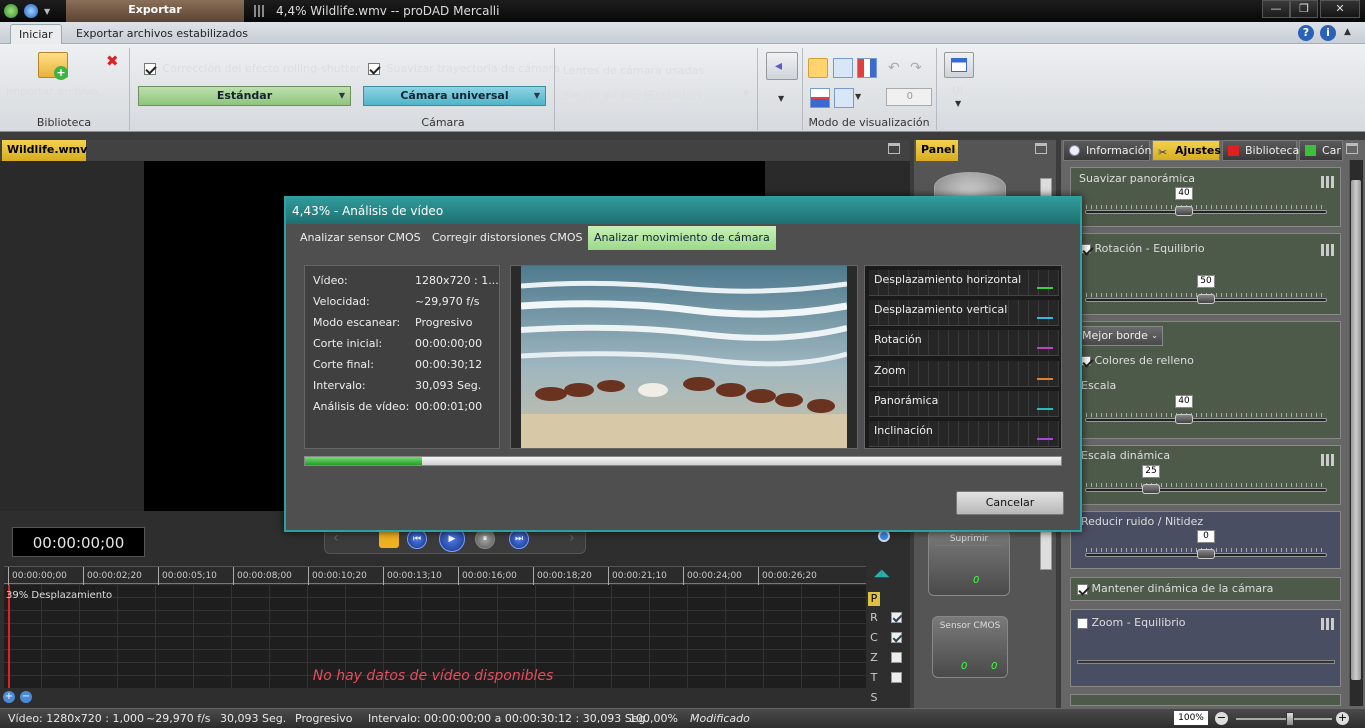 The image size is (1365, 728). Describe the element at coordinates (874, 677) in the screenshot. I see `track-t: T` at that location.